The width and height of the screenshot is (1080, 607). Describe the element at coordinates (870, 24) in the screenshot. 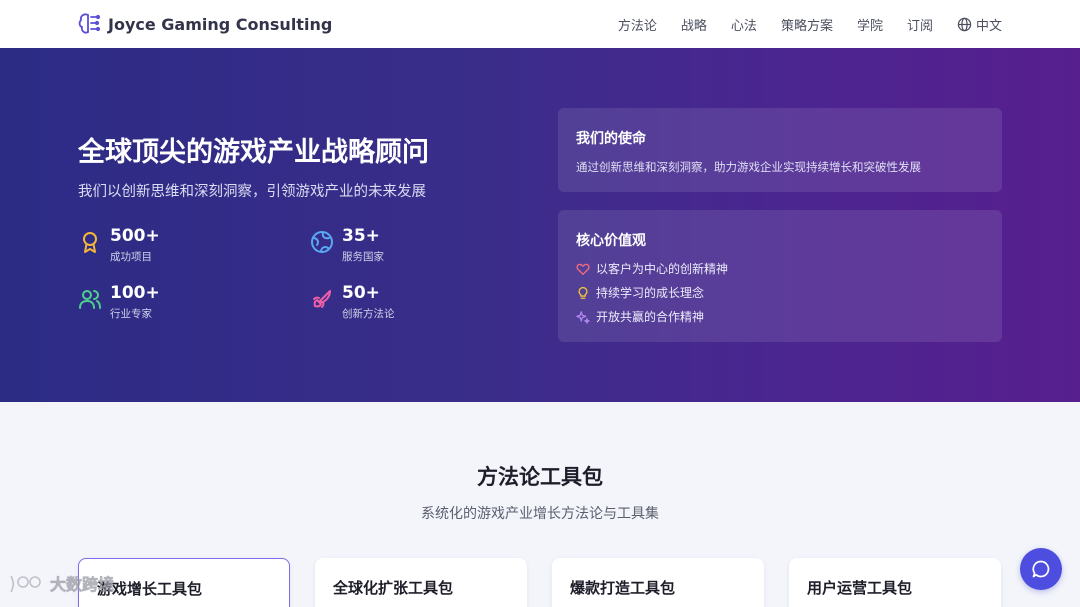

I see `nav-academy: 学院` at that location.